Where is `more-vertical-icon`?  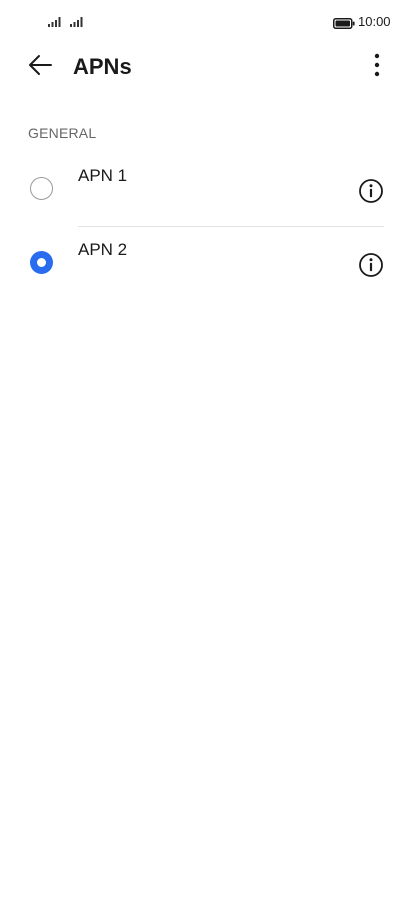 more-vertical-icon is located at coordinates (377, 67).